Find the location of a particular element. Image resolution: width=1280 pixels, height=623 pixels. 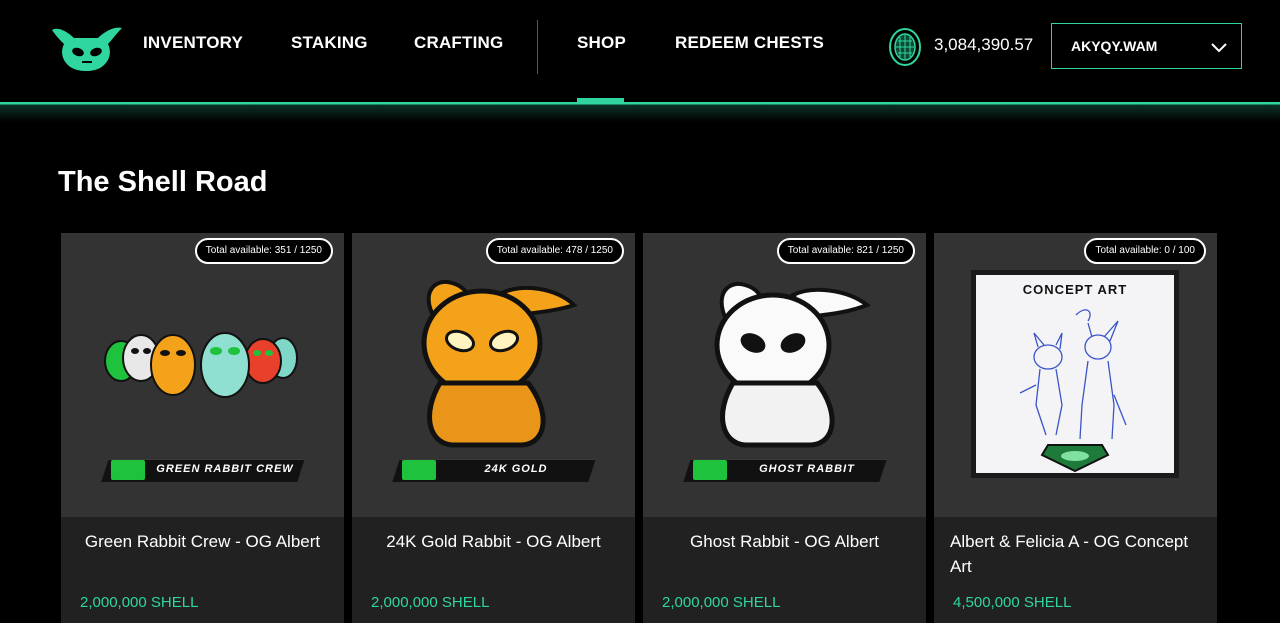

nav-item-staking: STAKING is located at coordinates (329, 44).